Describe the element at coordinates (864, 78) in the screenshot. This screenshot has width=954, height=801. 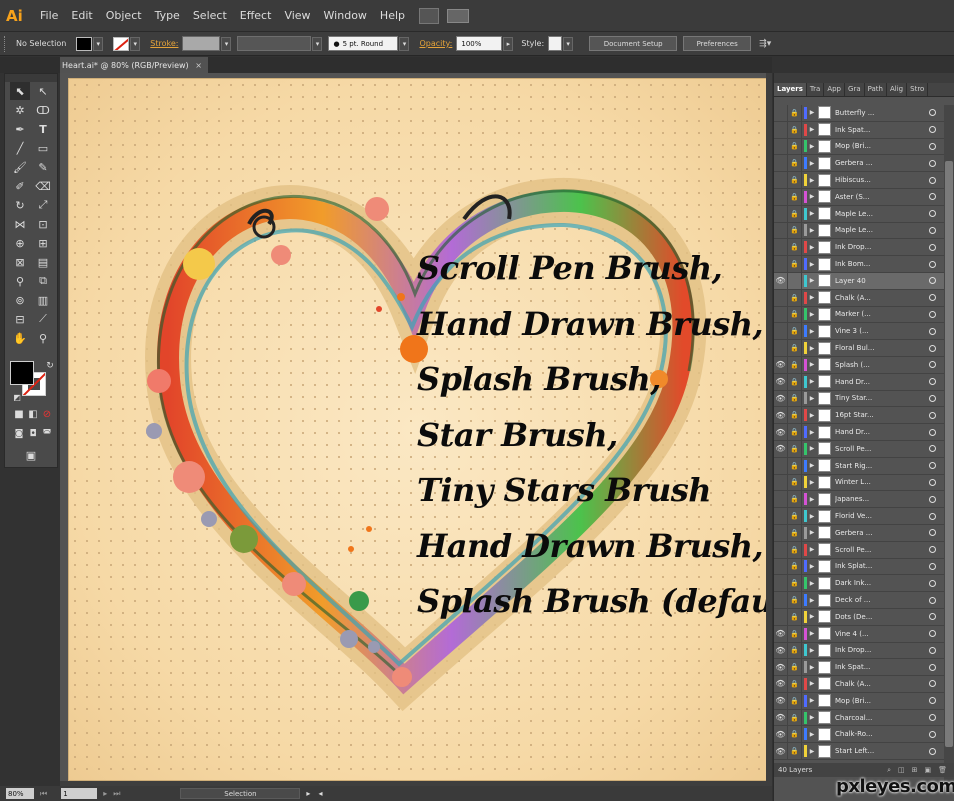
I see `layers-panel-header` at that location.